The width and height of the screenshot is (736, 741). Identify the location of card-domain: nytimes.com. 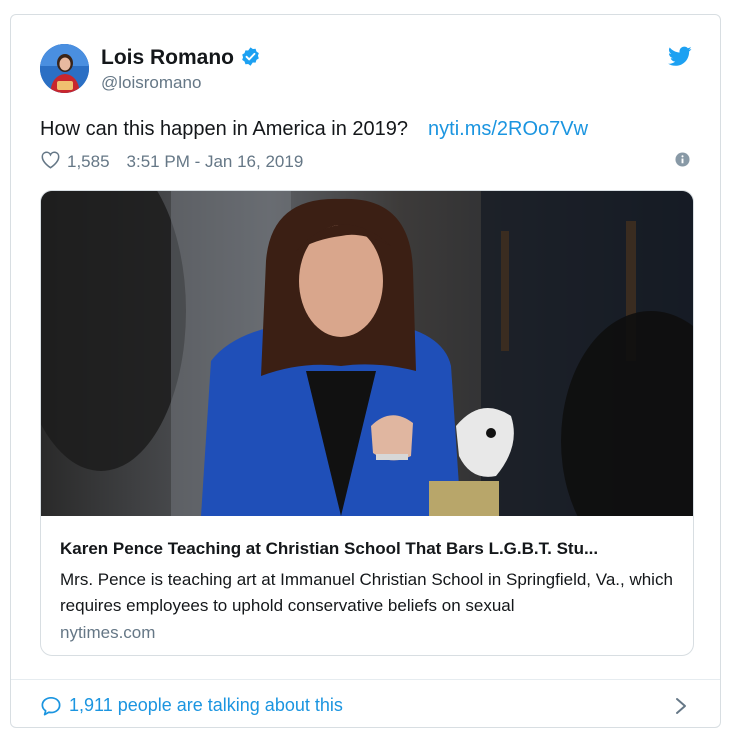
(108, 632).